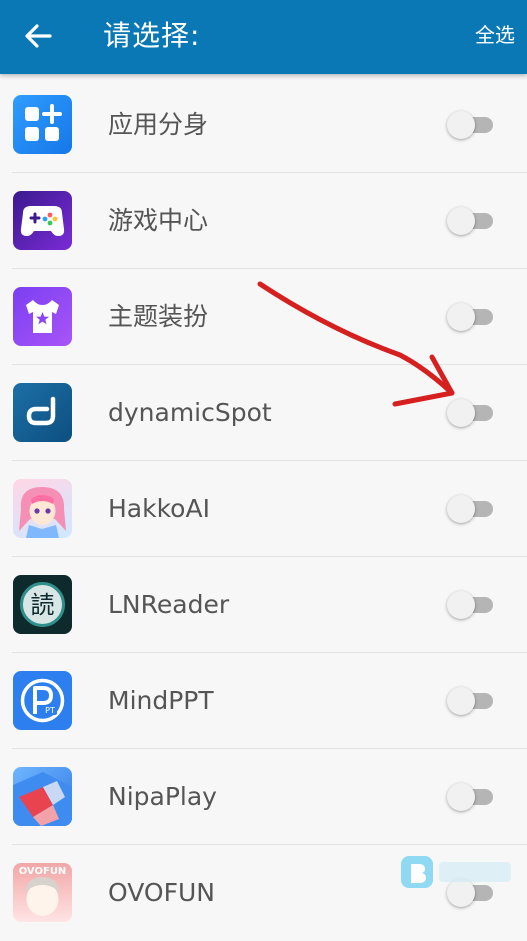 This screenshot has width=527, height=941. I want to click on game-center-icon, so click(42, 220).